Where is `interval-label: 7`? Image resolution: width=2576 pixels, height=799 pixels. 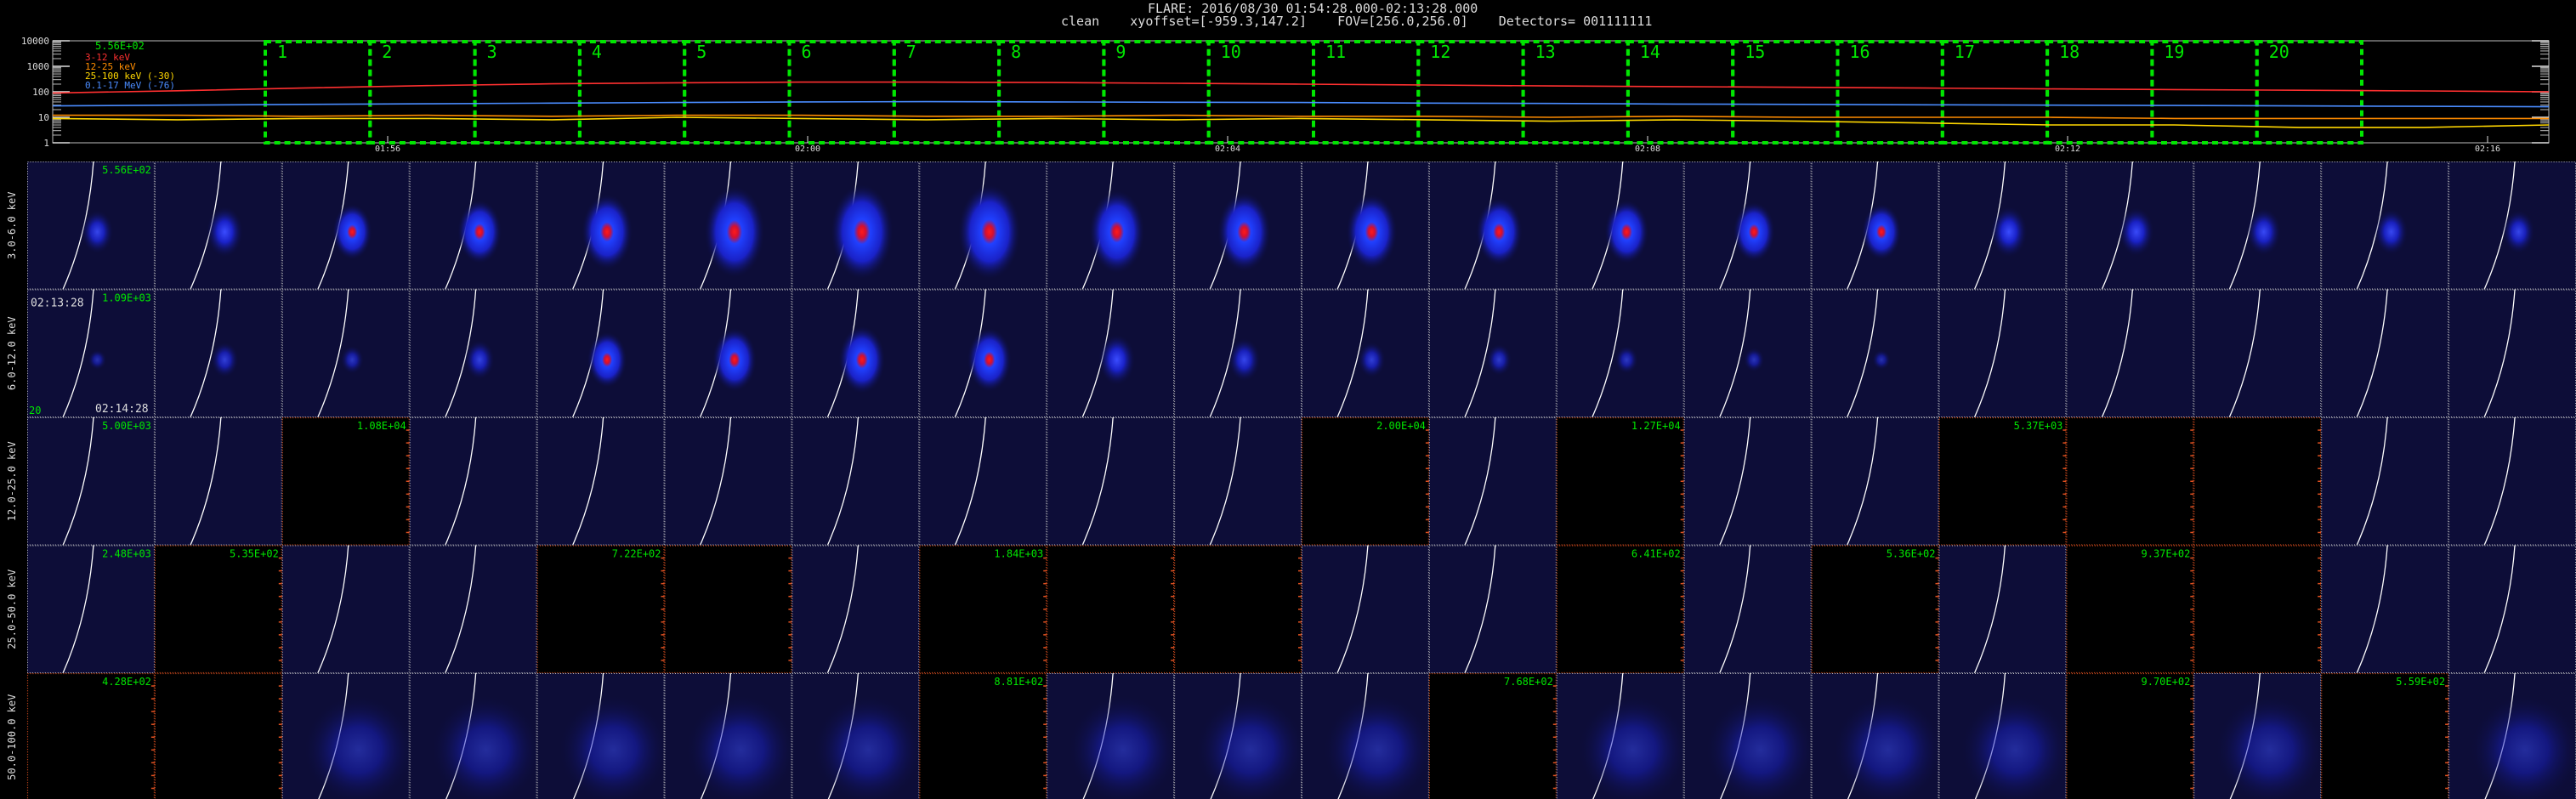
interval-label: 7 is located at coordinates (911, 52).